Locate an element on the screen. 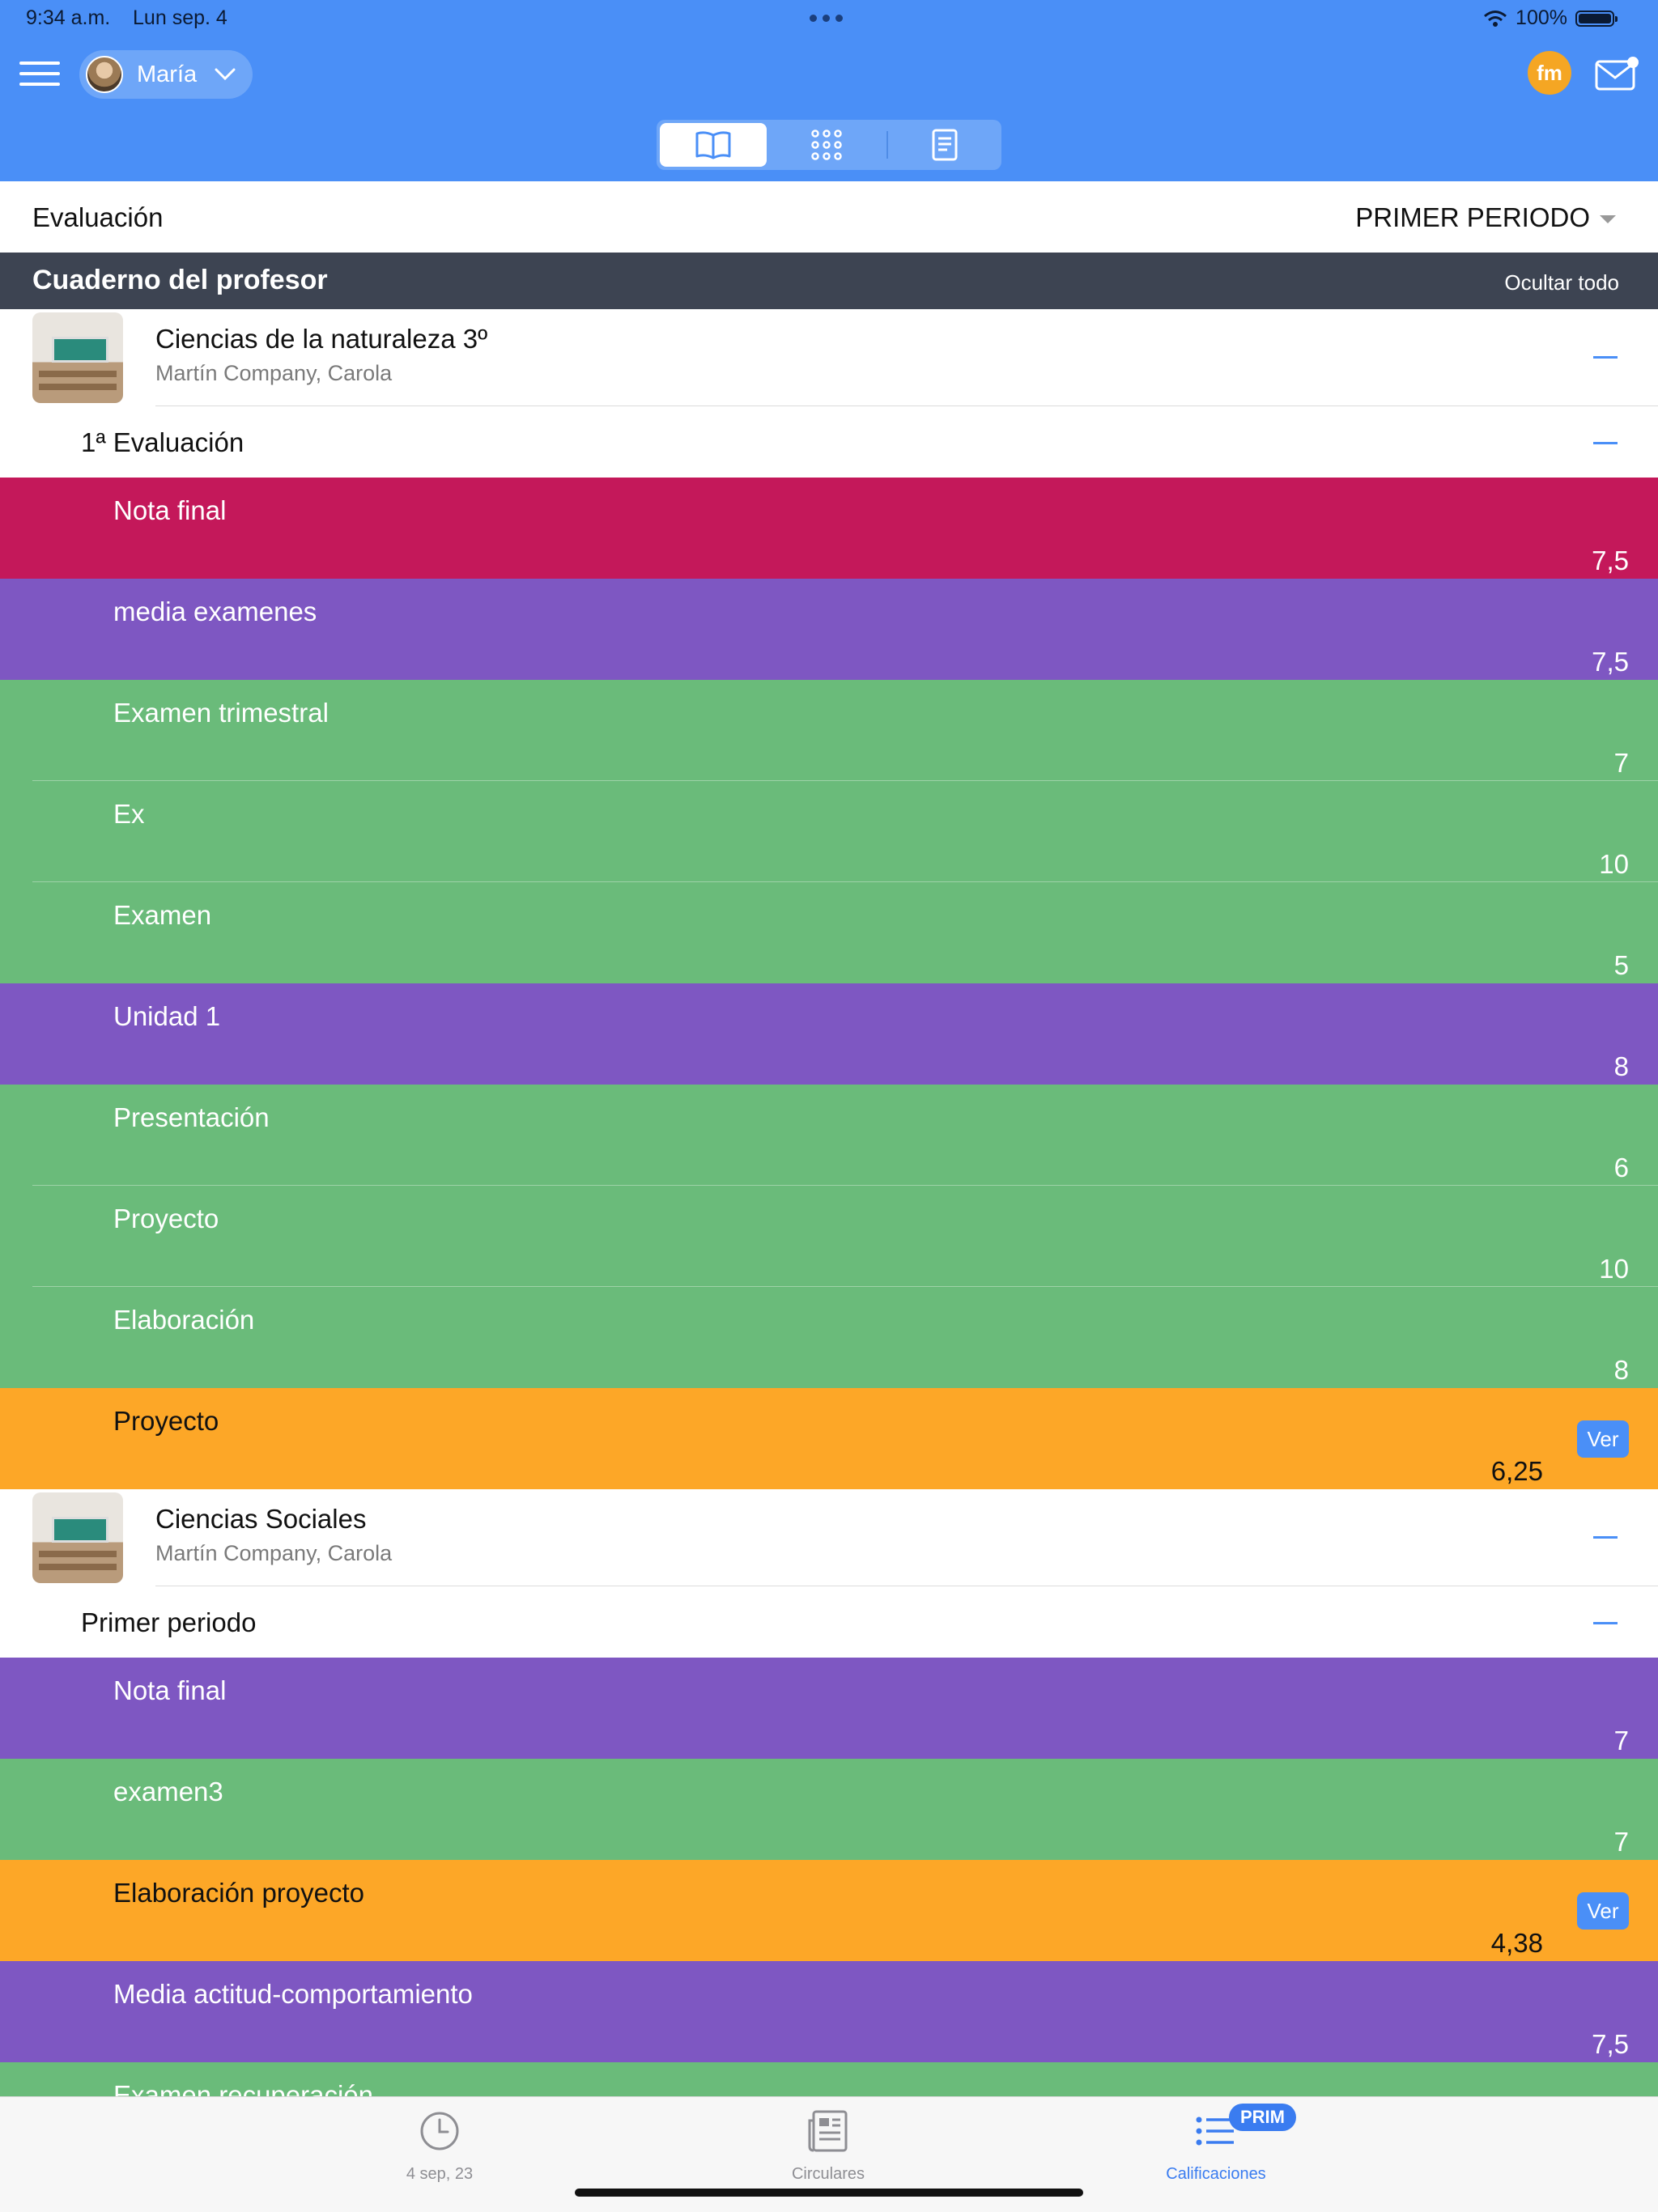  grade-row: Elaboración proyecto 4,38 Ver is located at coordinates (829, 1910).